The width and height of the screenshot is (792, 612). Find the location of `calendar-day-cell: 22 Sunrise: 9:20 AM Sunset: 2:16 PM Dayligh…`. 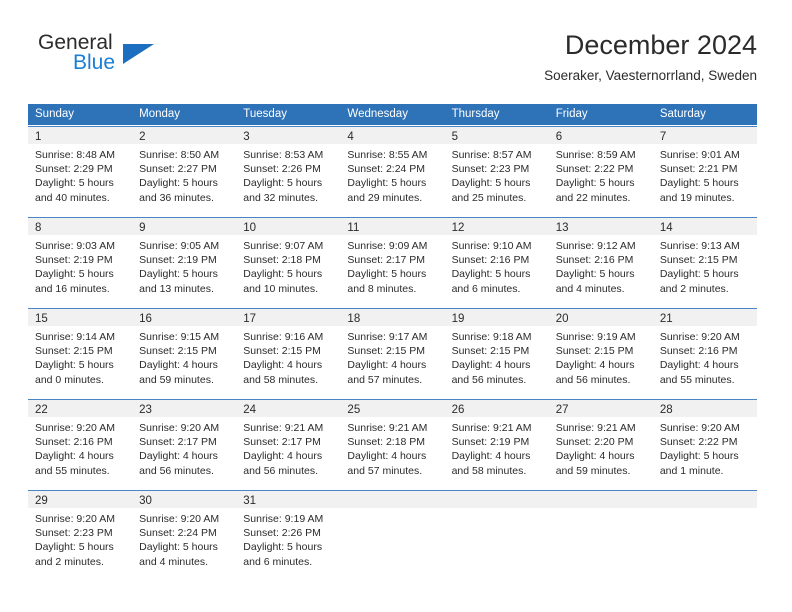

calendar-day-cell: 22 Sunrise: 9:20 AM Sunset: 2:16 PM Dayligh… is located at coordinates (80, 441).